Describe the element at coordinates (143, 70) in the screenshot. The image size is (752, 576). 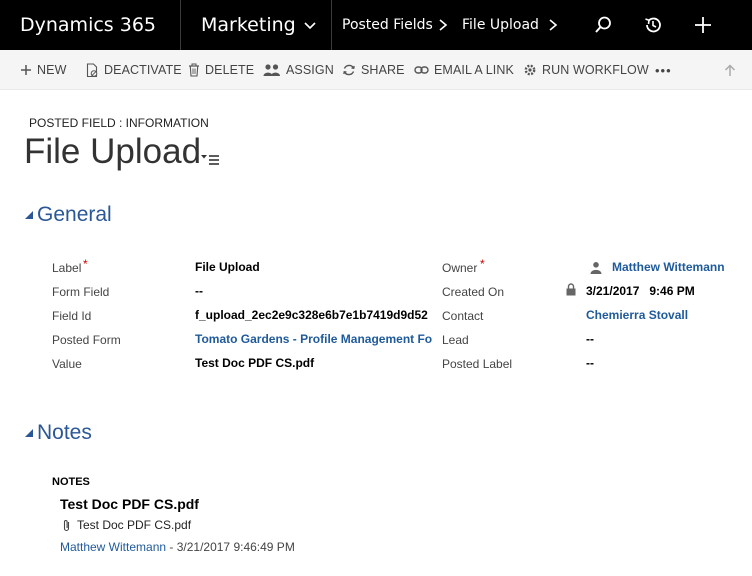
I see `deactivate-label: DEACTIVATE` at that location.